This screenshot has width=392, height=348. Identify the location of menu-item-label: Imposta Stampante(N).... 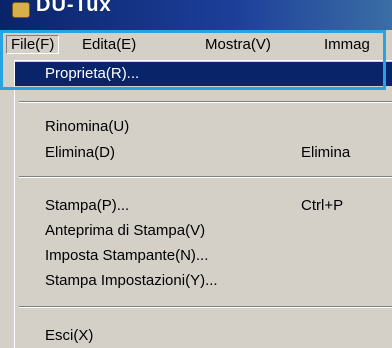
(127, 255).